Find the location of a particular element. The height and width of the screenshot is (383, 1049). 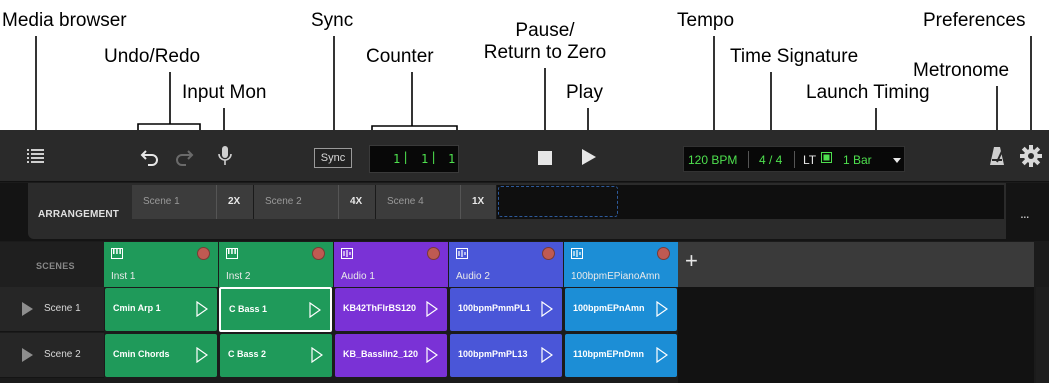

undo-icon is located at coordinates (150, 156).